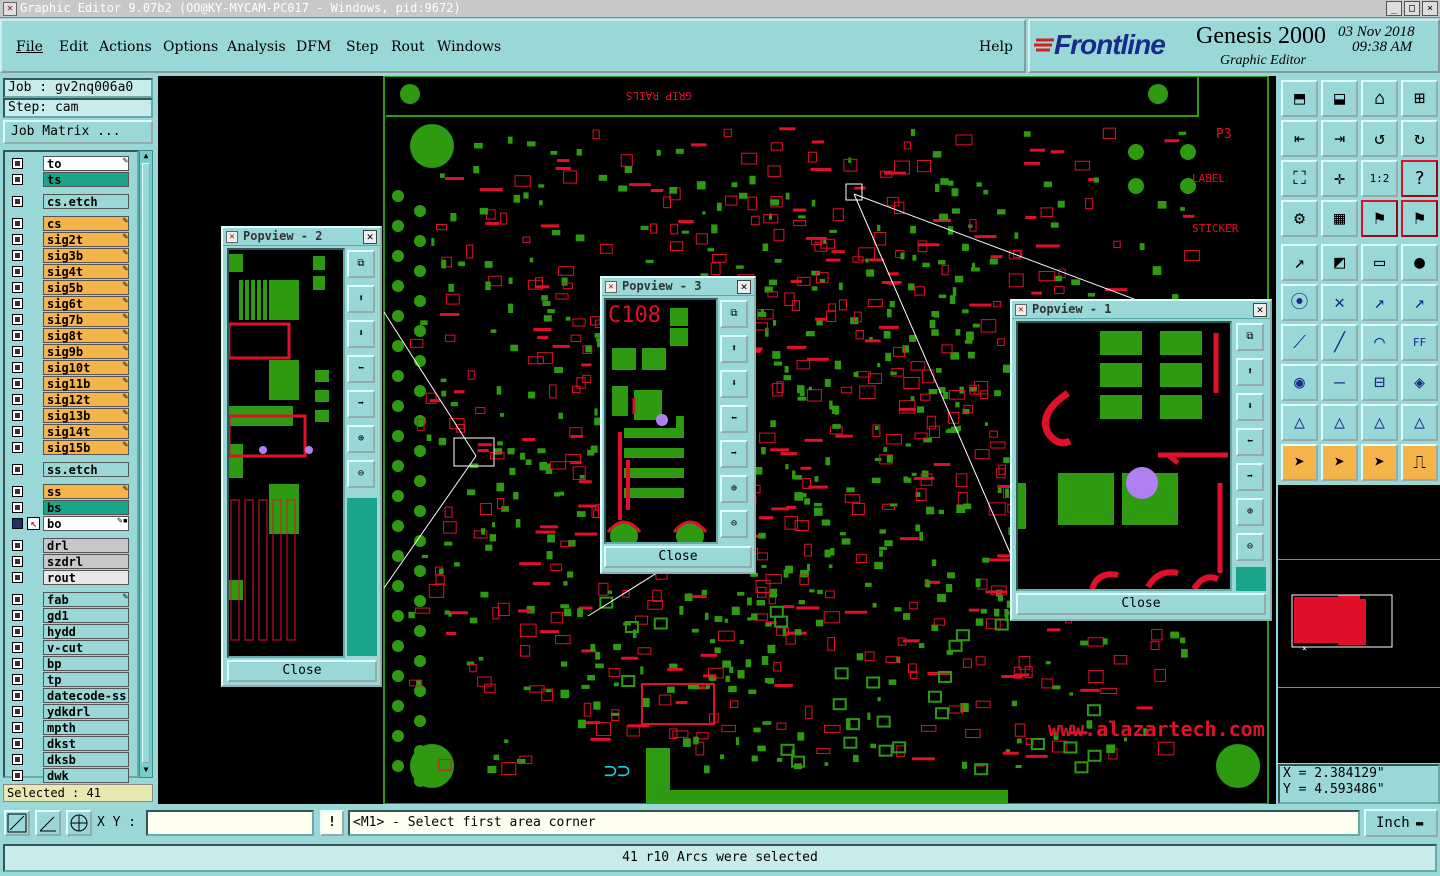  What do you see at coordinates (230, 823) in the screenshot?
I see `xy-input` at bounding box center [230, 823].